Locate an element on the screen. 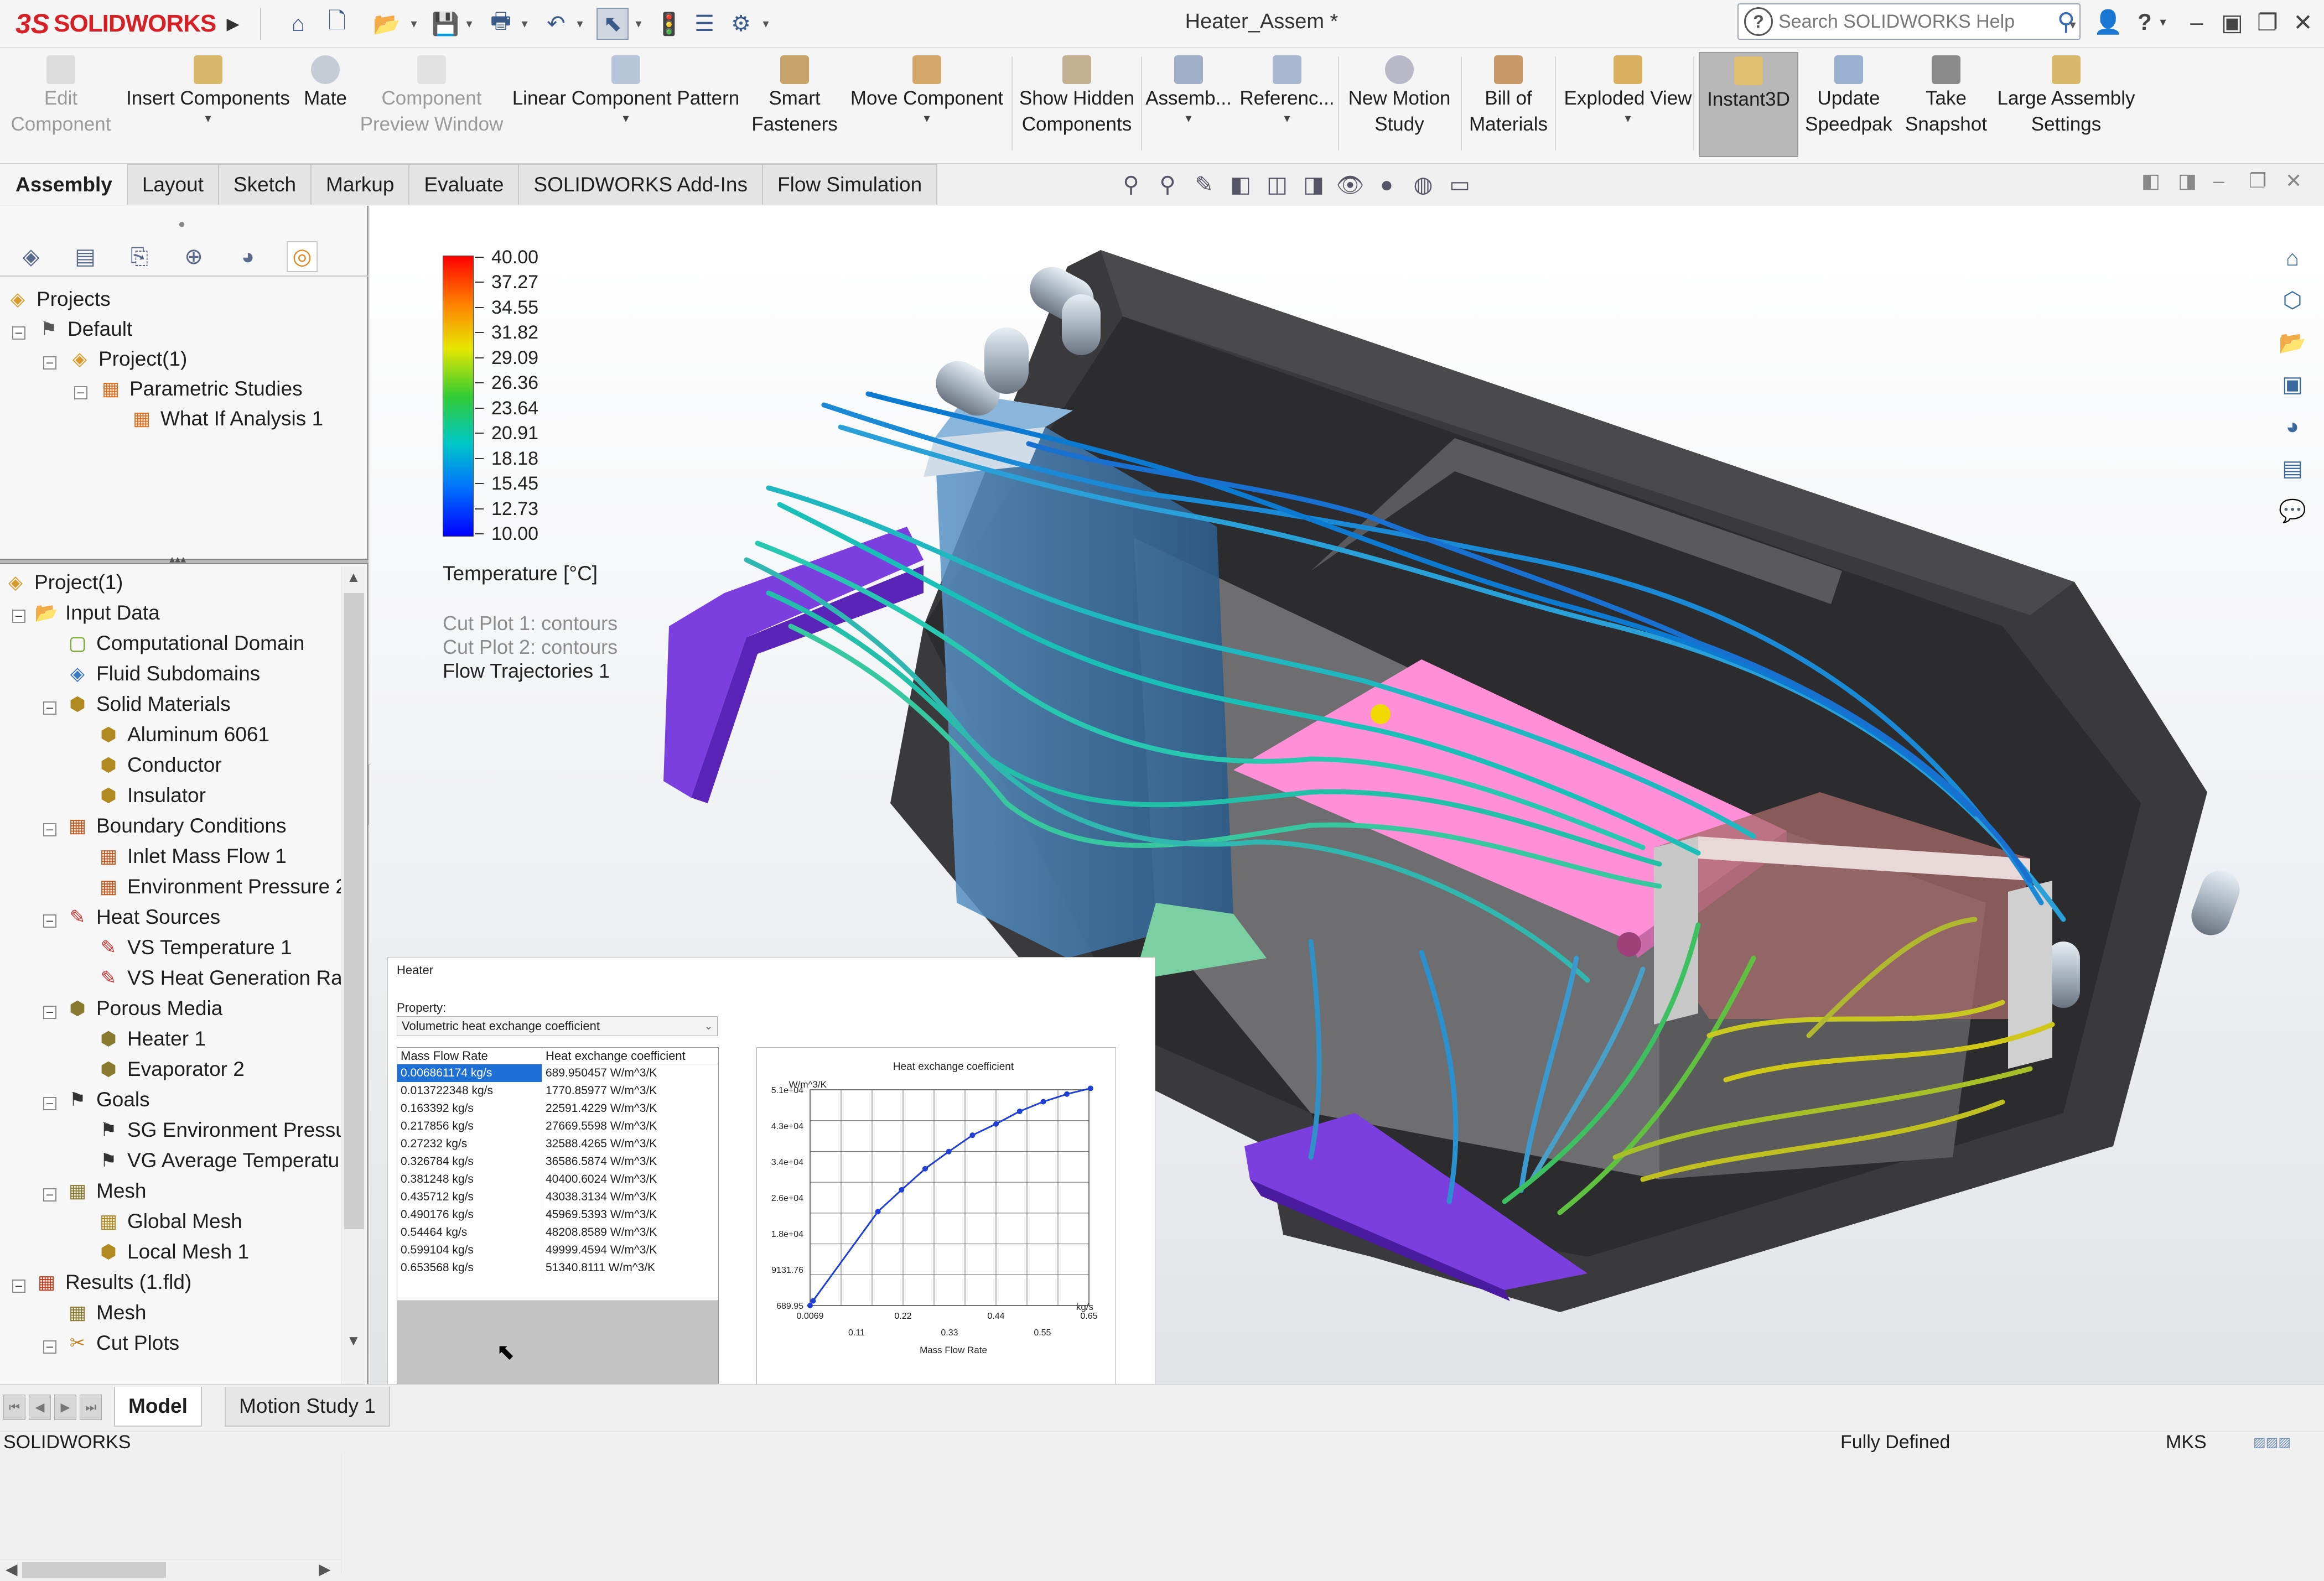  tree-item-results: ▦ Results (1.fld) is located at coordinates (112, 1282).